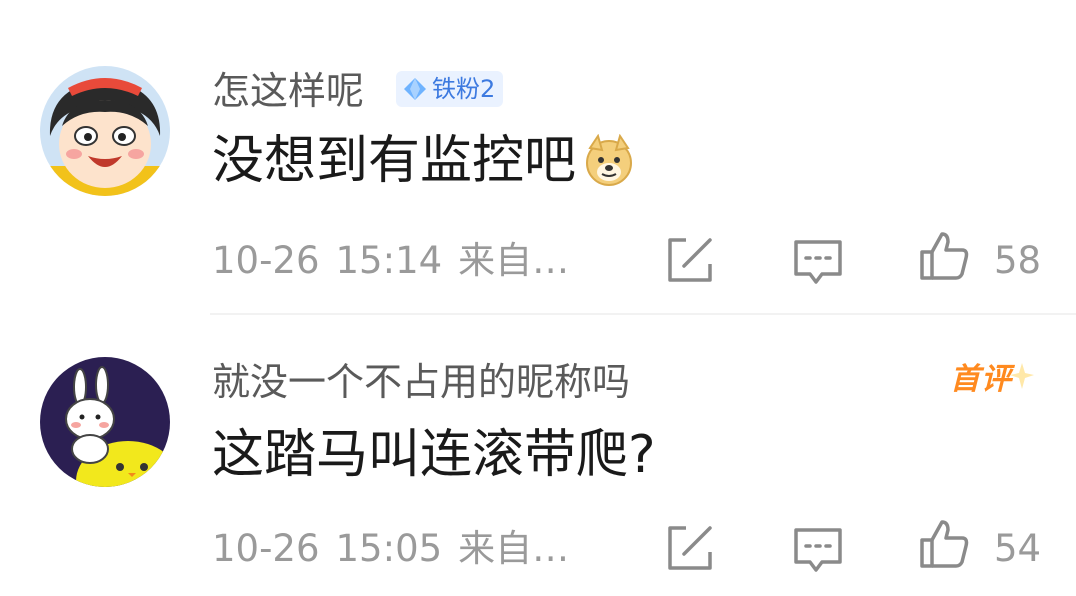 The image size is (1076, 596). Describe the element at coordinates (389, 260) in the screenshot. I see `comment-time: 15:14` at that location.